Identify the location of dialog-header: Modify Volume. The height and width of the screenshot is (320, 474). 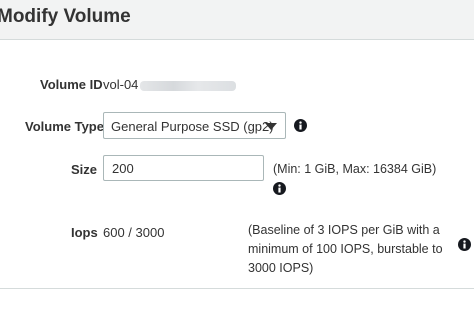
(237, 20).